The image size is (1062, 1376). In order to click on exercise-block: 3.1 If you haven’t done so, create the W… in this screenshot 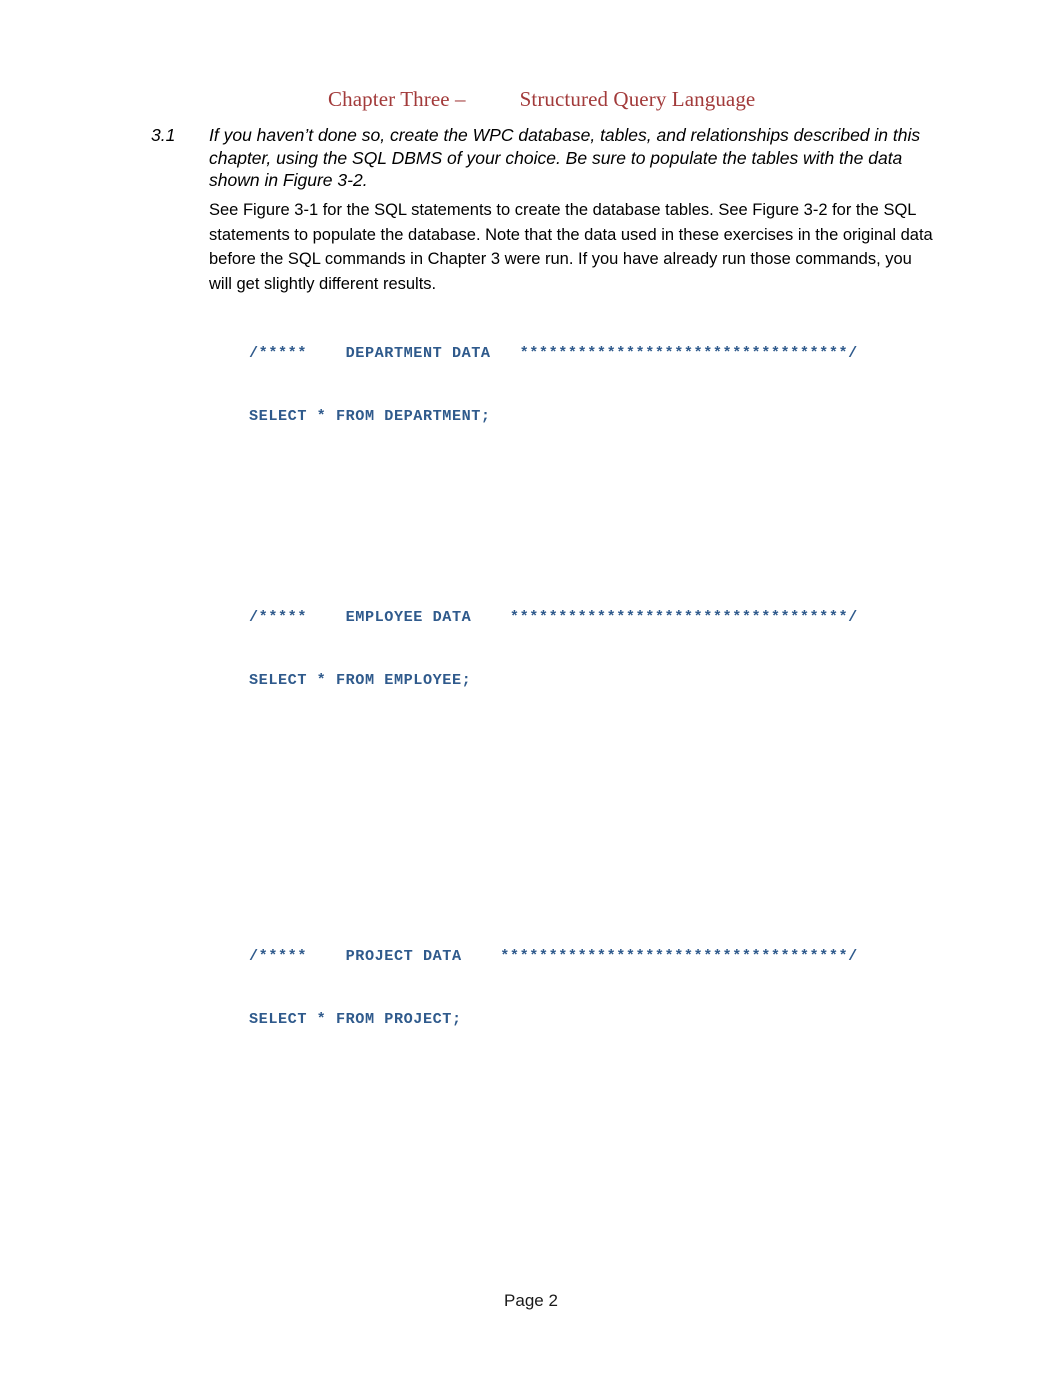, I will do `click(551, 158)`.